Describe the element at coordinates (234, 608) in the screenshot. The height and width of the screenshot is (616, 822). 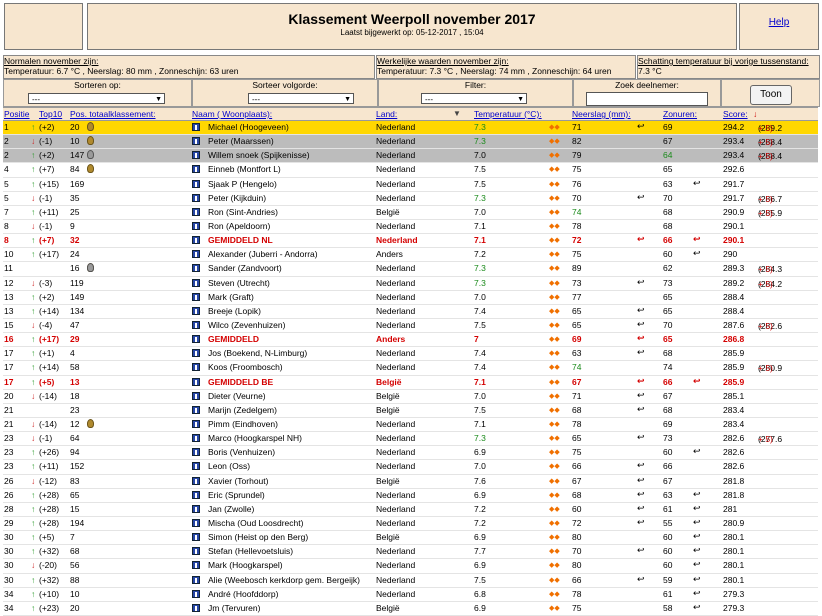
I see `participant-name: Jm (Tervuren)` at that location.